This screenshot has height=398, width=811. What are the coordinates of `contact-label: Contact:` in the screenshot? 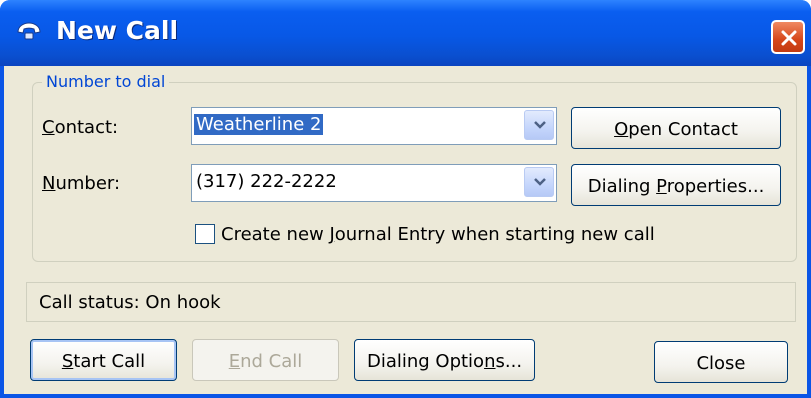 It's located at (80, 127).